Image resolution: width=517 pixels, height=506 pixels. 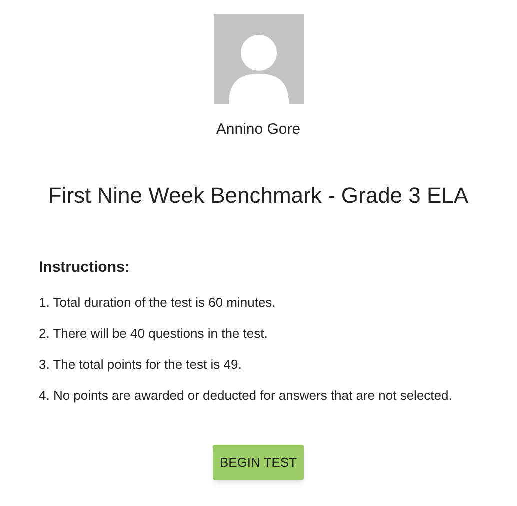 I want to click on begin-test-button: BEGIN TEST, so click(x=258, y=462).